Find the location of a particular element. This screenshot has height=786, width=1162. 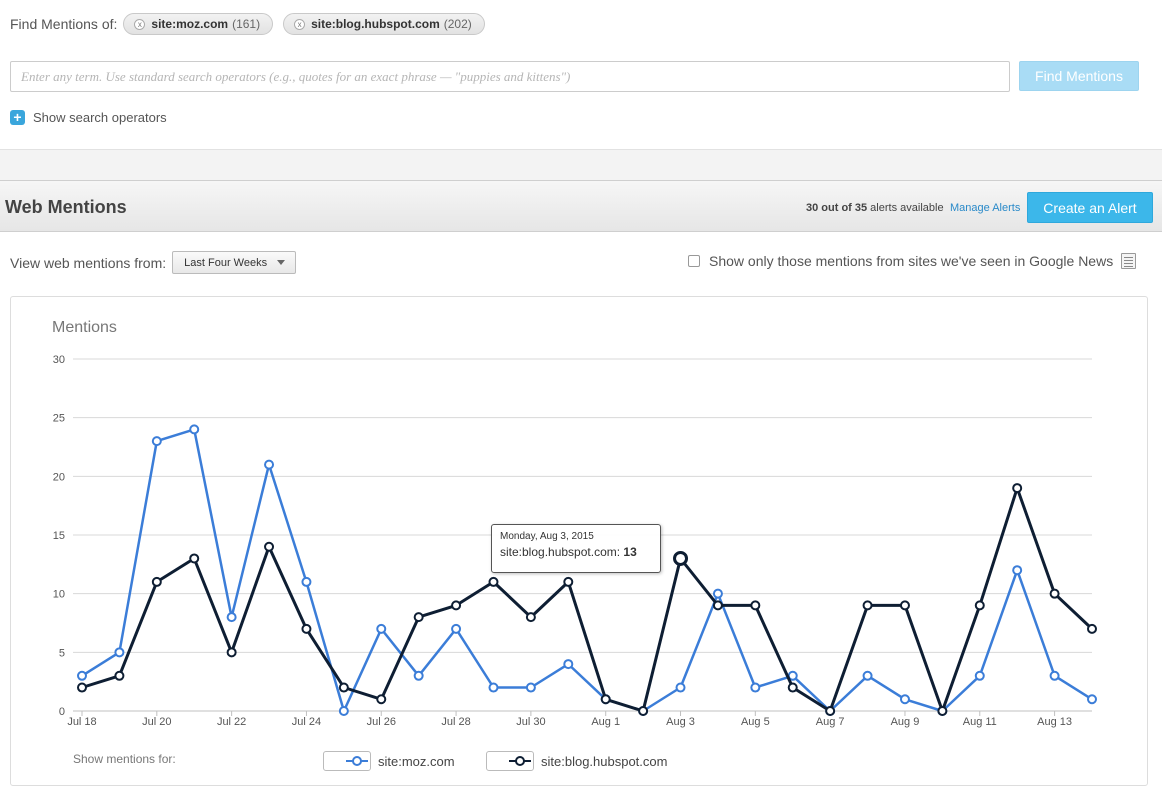

newspaper-icon is located at coordinates (1129, 261).